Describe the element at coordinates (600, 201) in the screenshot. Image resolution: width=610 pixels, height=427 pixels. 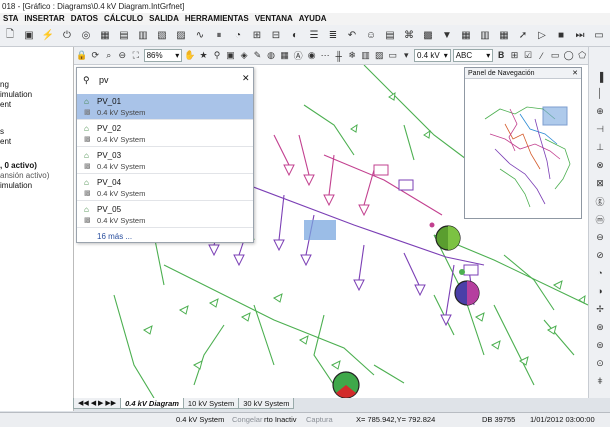
I see `generator-icon: ⓖ` at that location.